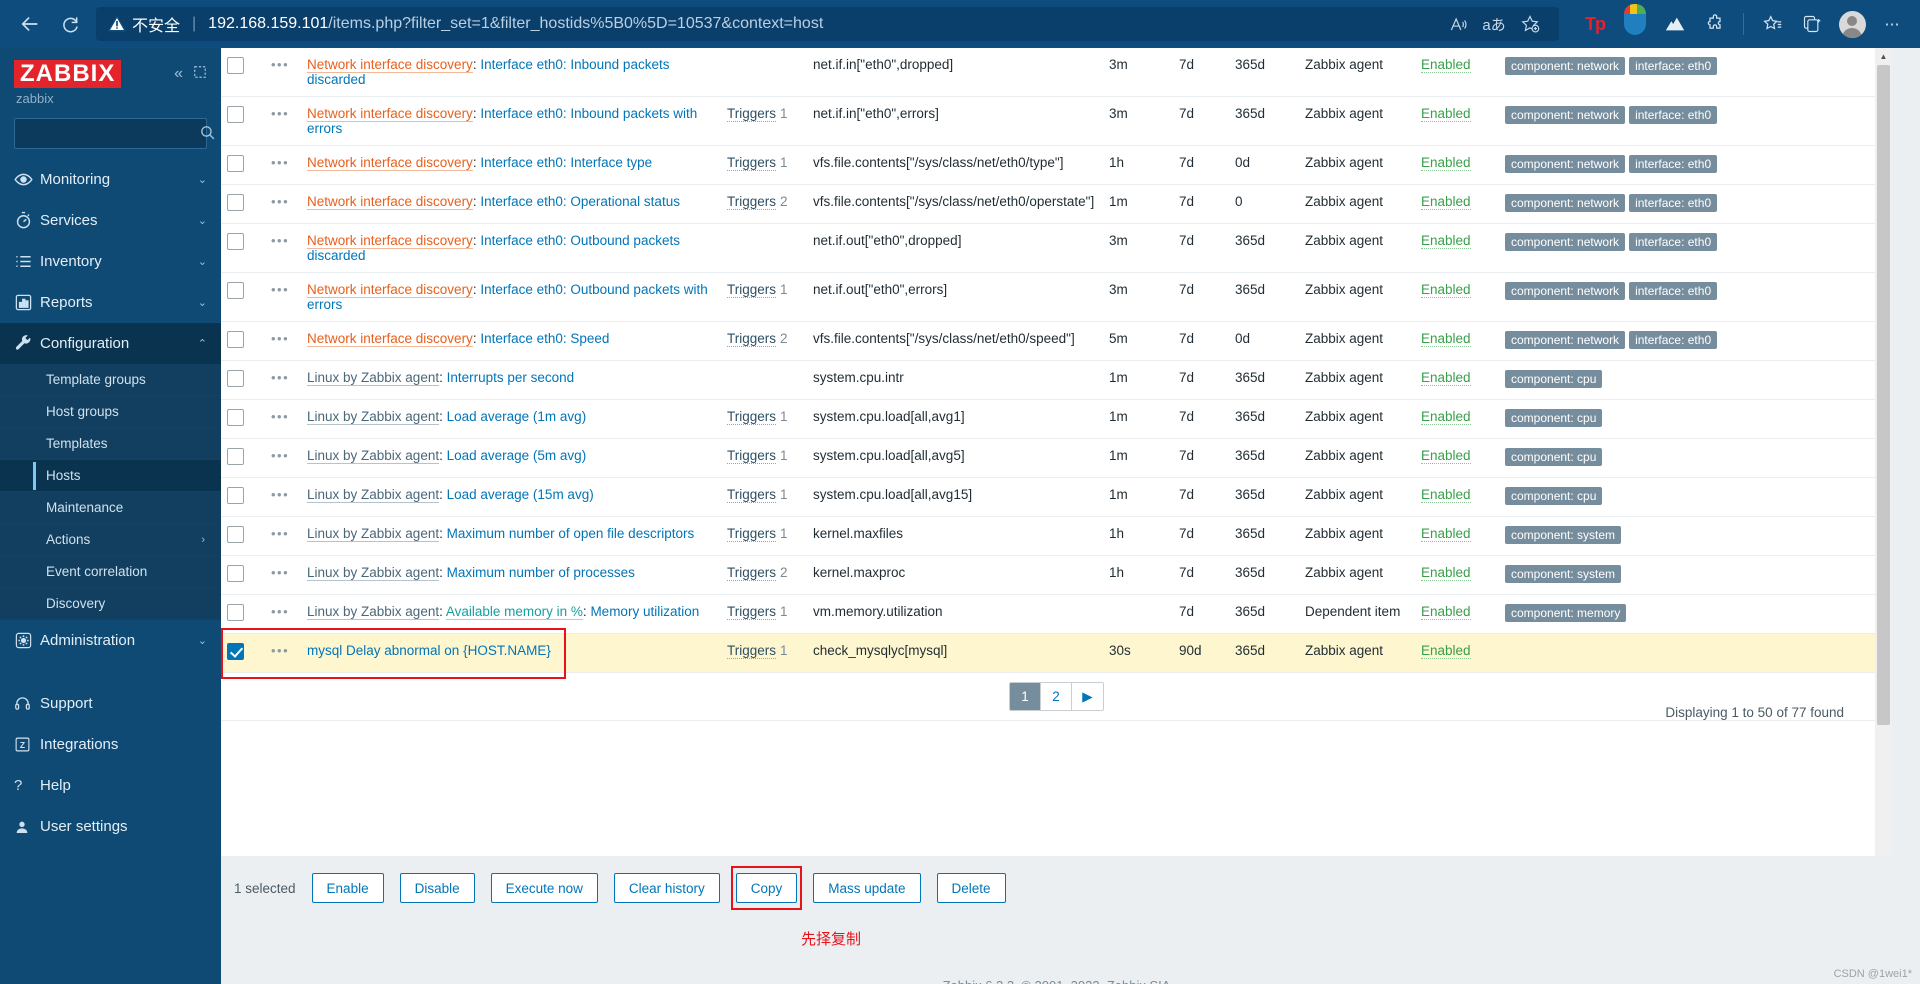 This screenshot has width=1920, height=984. I want to click on execute-now-button: Execute now, so click(544, 888).